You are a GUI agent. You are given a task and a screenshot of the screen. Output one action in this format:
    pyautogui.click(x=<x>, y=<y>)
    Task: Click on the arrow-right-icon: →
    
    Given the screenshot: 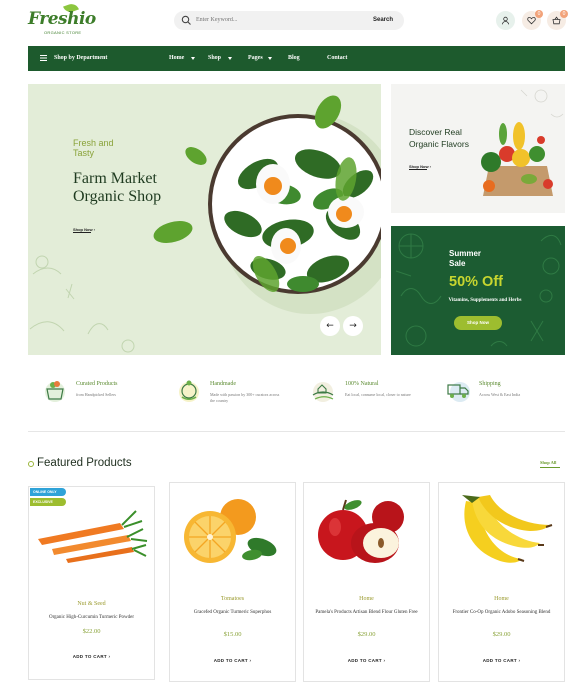 What is the action you would take?
    pyautogui.click(x=353, y=326)
    